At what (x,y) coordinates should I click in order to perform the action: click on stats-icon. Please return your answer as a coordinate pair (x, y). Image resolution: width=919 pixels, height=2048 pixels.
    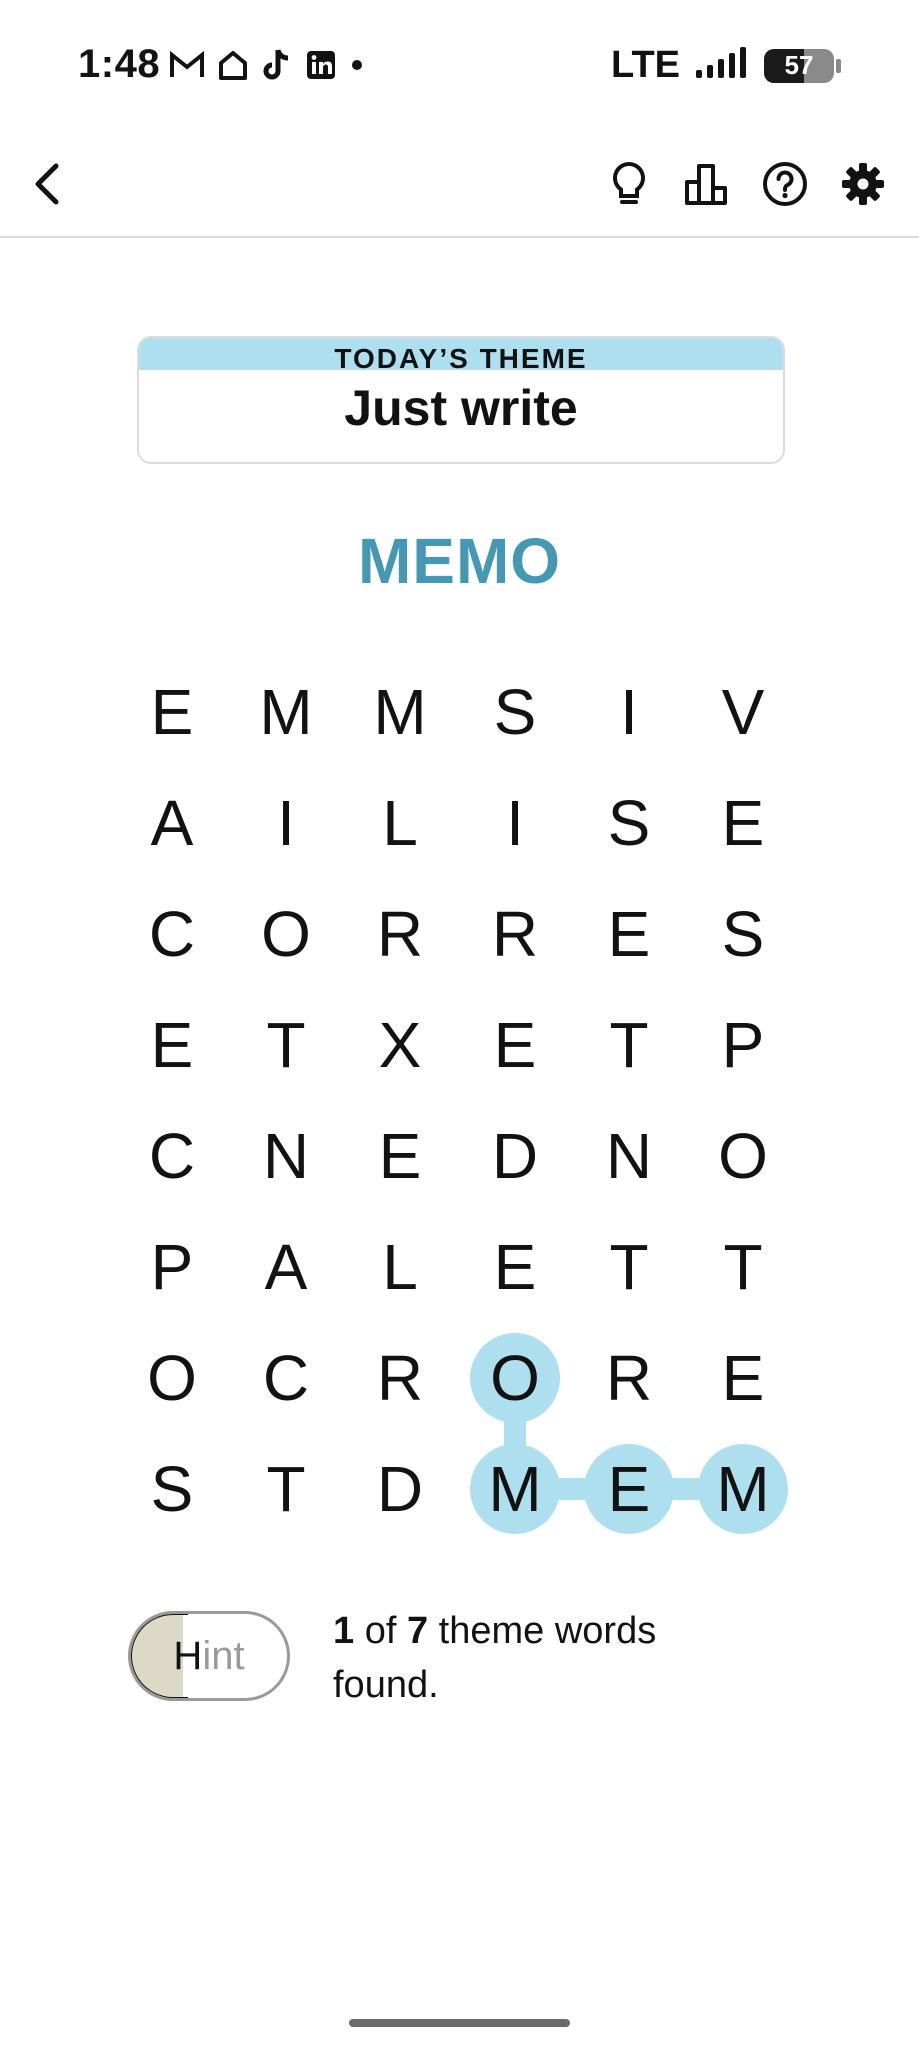
    Looking at the image, I should click on (706, 184).